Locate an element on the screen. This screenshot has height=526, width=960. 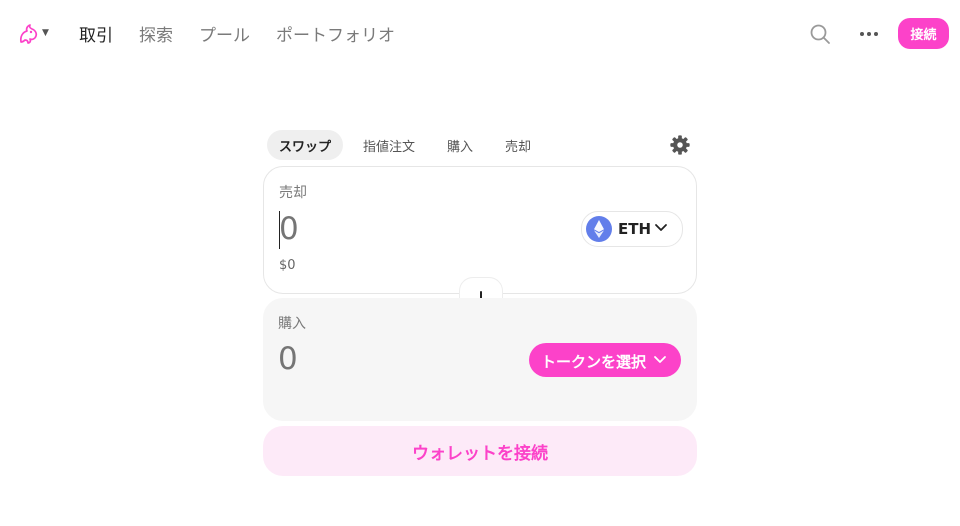
sell-usd-value: $0 is located at coordinates (287, 265).